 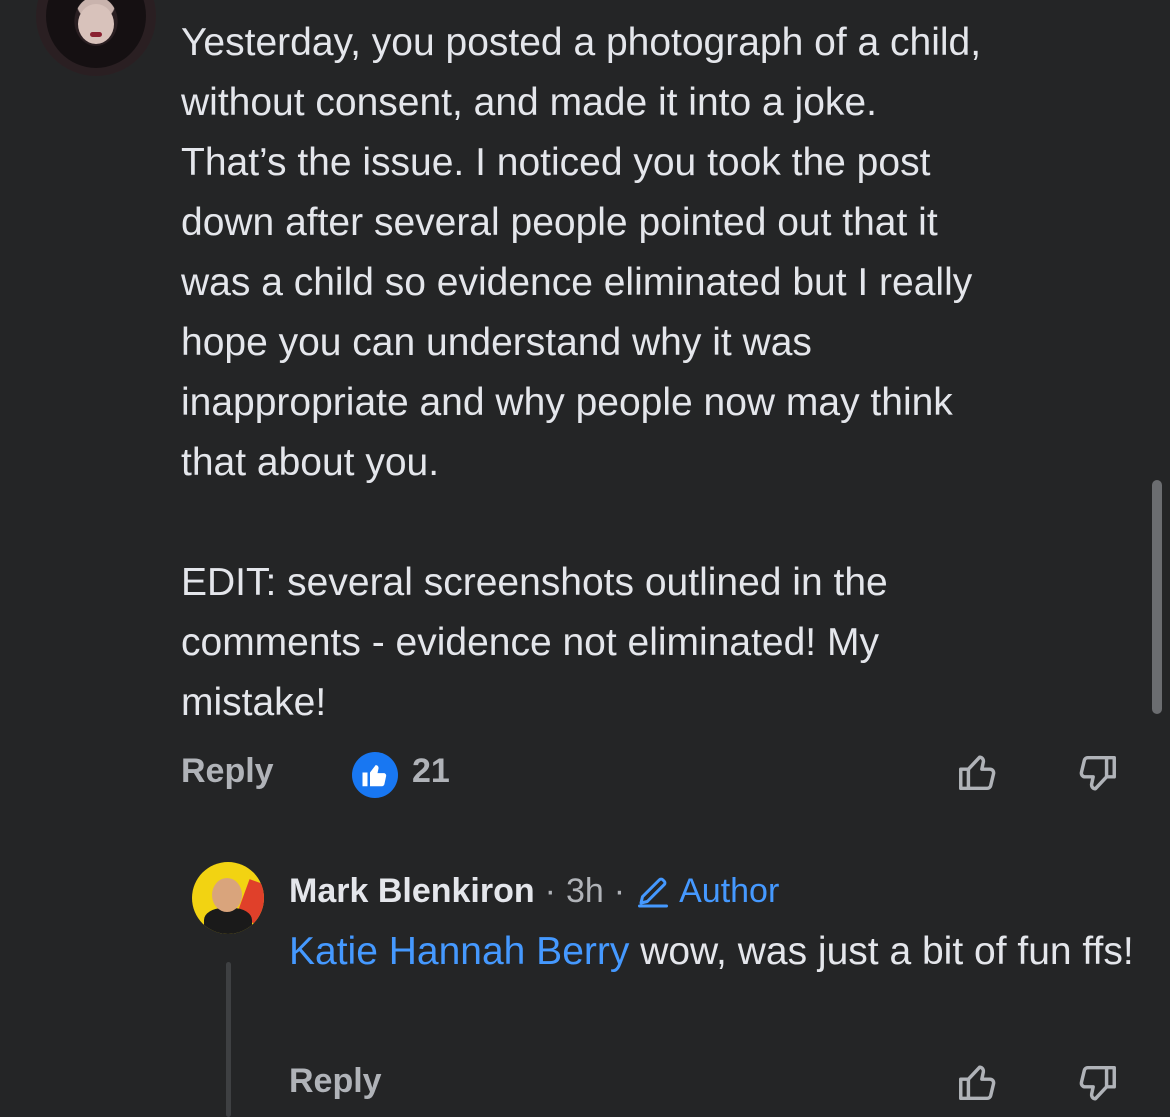 I want to click on reply-message: wow, was just a bit of fun ffs!, so click(x=881, y=951).